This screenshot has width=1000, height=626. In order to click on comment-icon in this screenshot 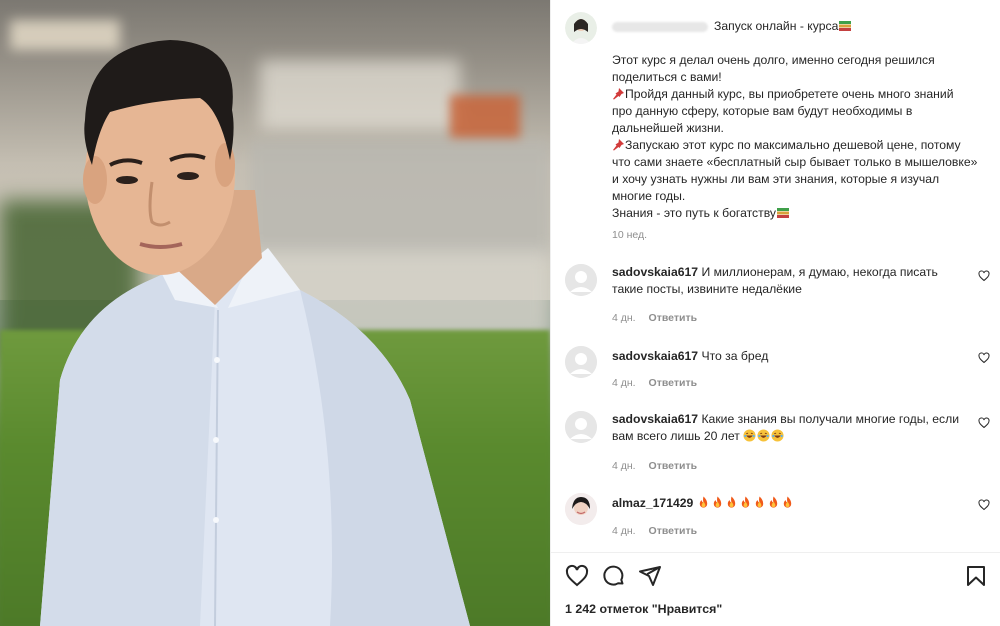, I will do `click(614, 576)`.